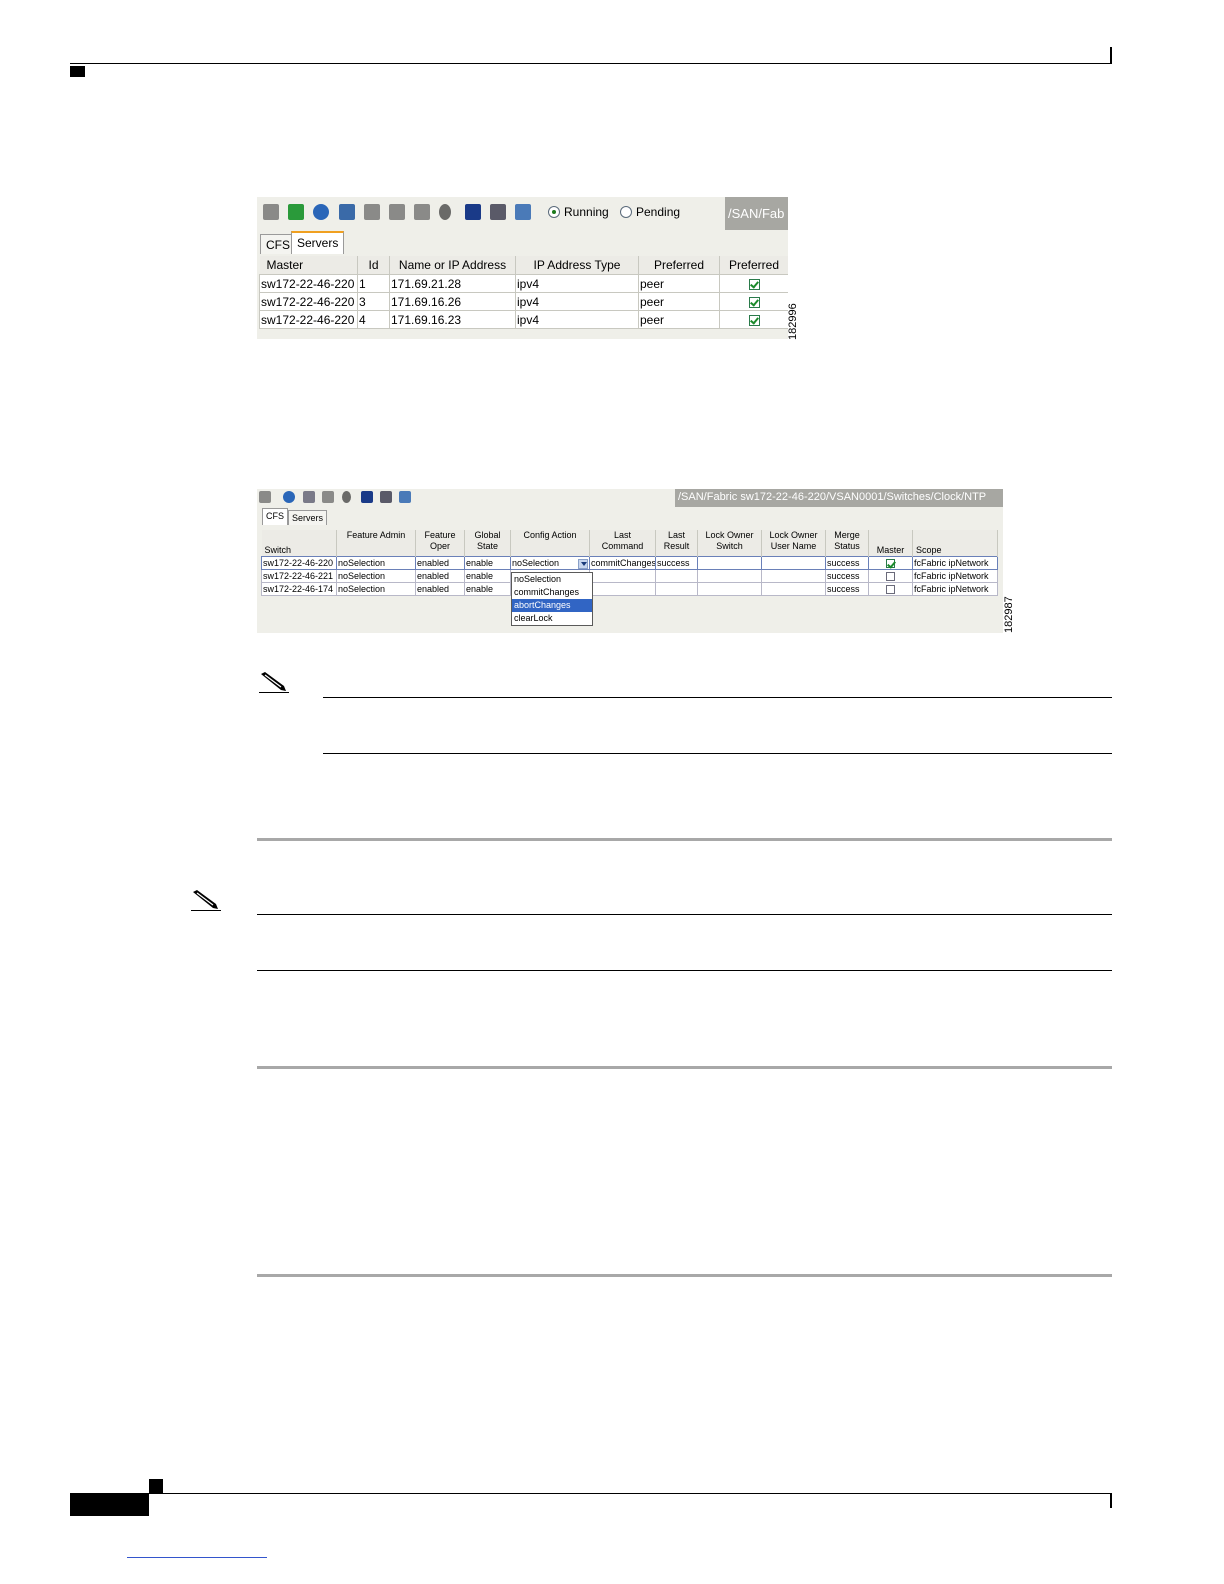 The height and width of the screenshot is (1584, 1224). Describe the element at coordinates (372, 212) in the screenshot. I see `delete-row-icon` at that location.